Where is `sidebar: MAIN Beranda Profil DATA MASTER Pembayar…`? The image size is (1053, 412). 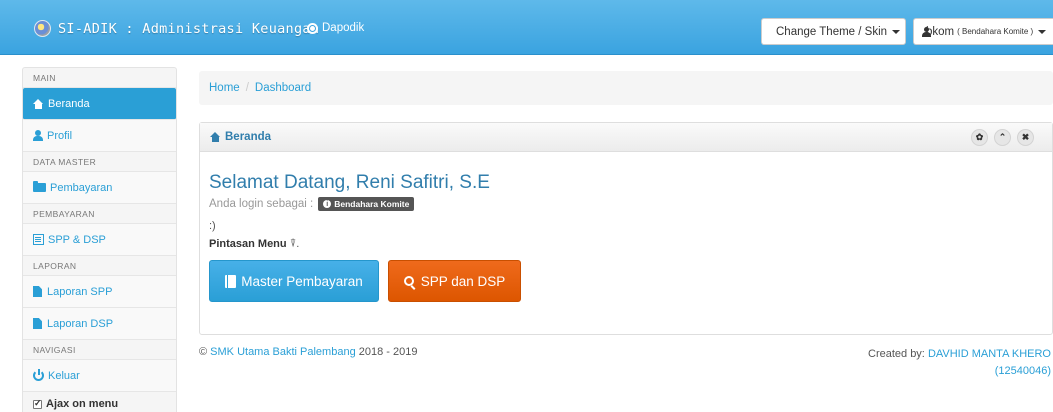
sidebar: MAIN Beranda Profil DATA MASTER Pembayar… is located at coordinates (99, 239).